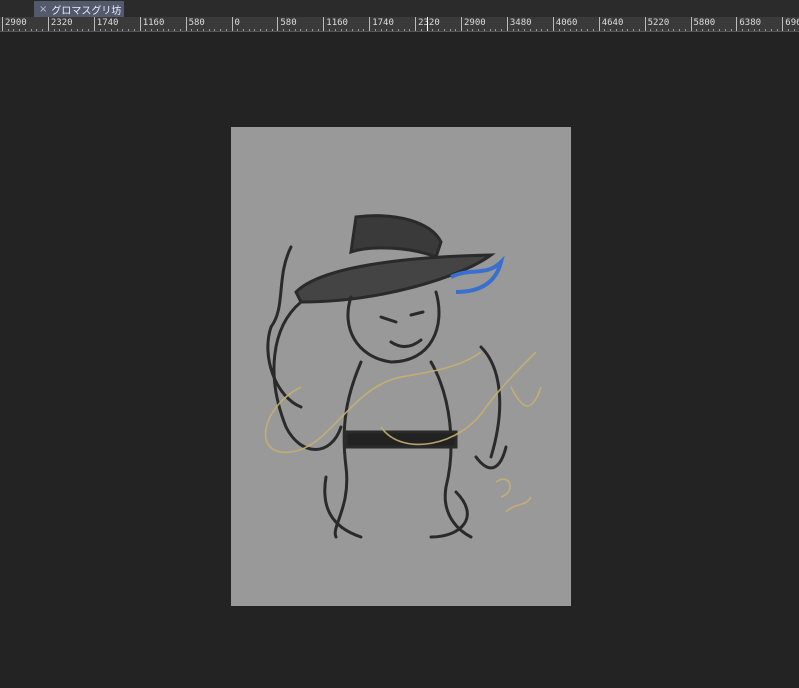 The image size is (799, 688). Describe the element at coordinates (43, 9) in the screenshot. I see `close-tab-icon: ×` at that location.